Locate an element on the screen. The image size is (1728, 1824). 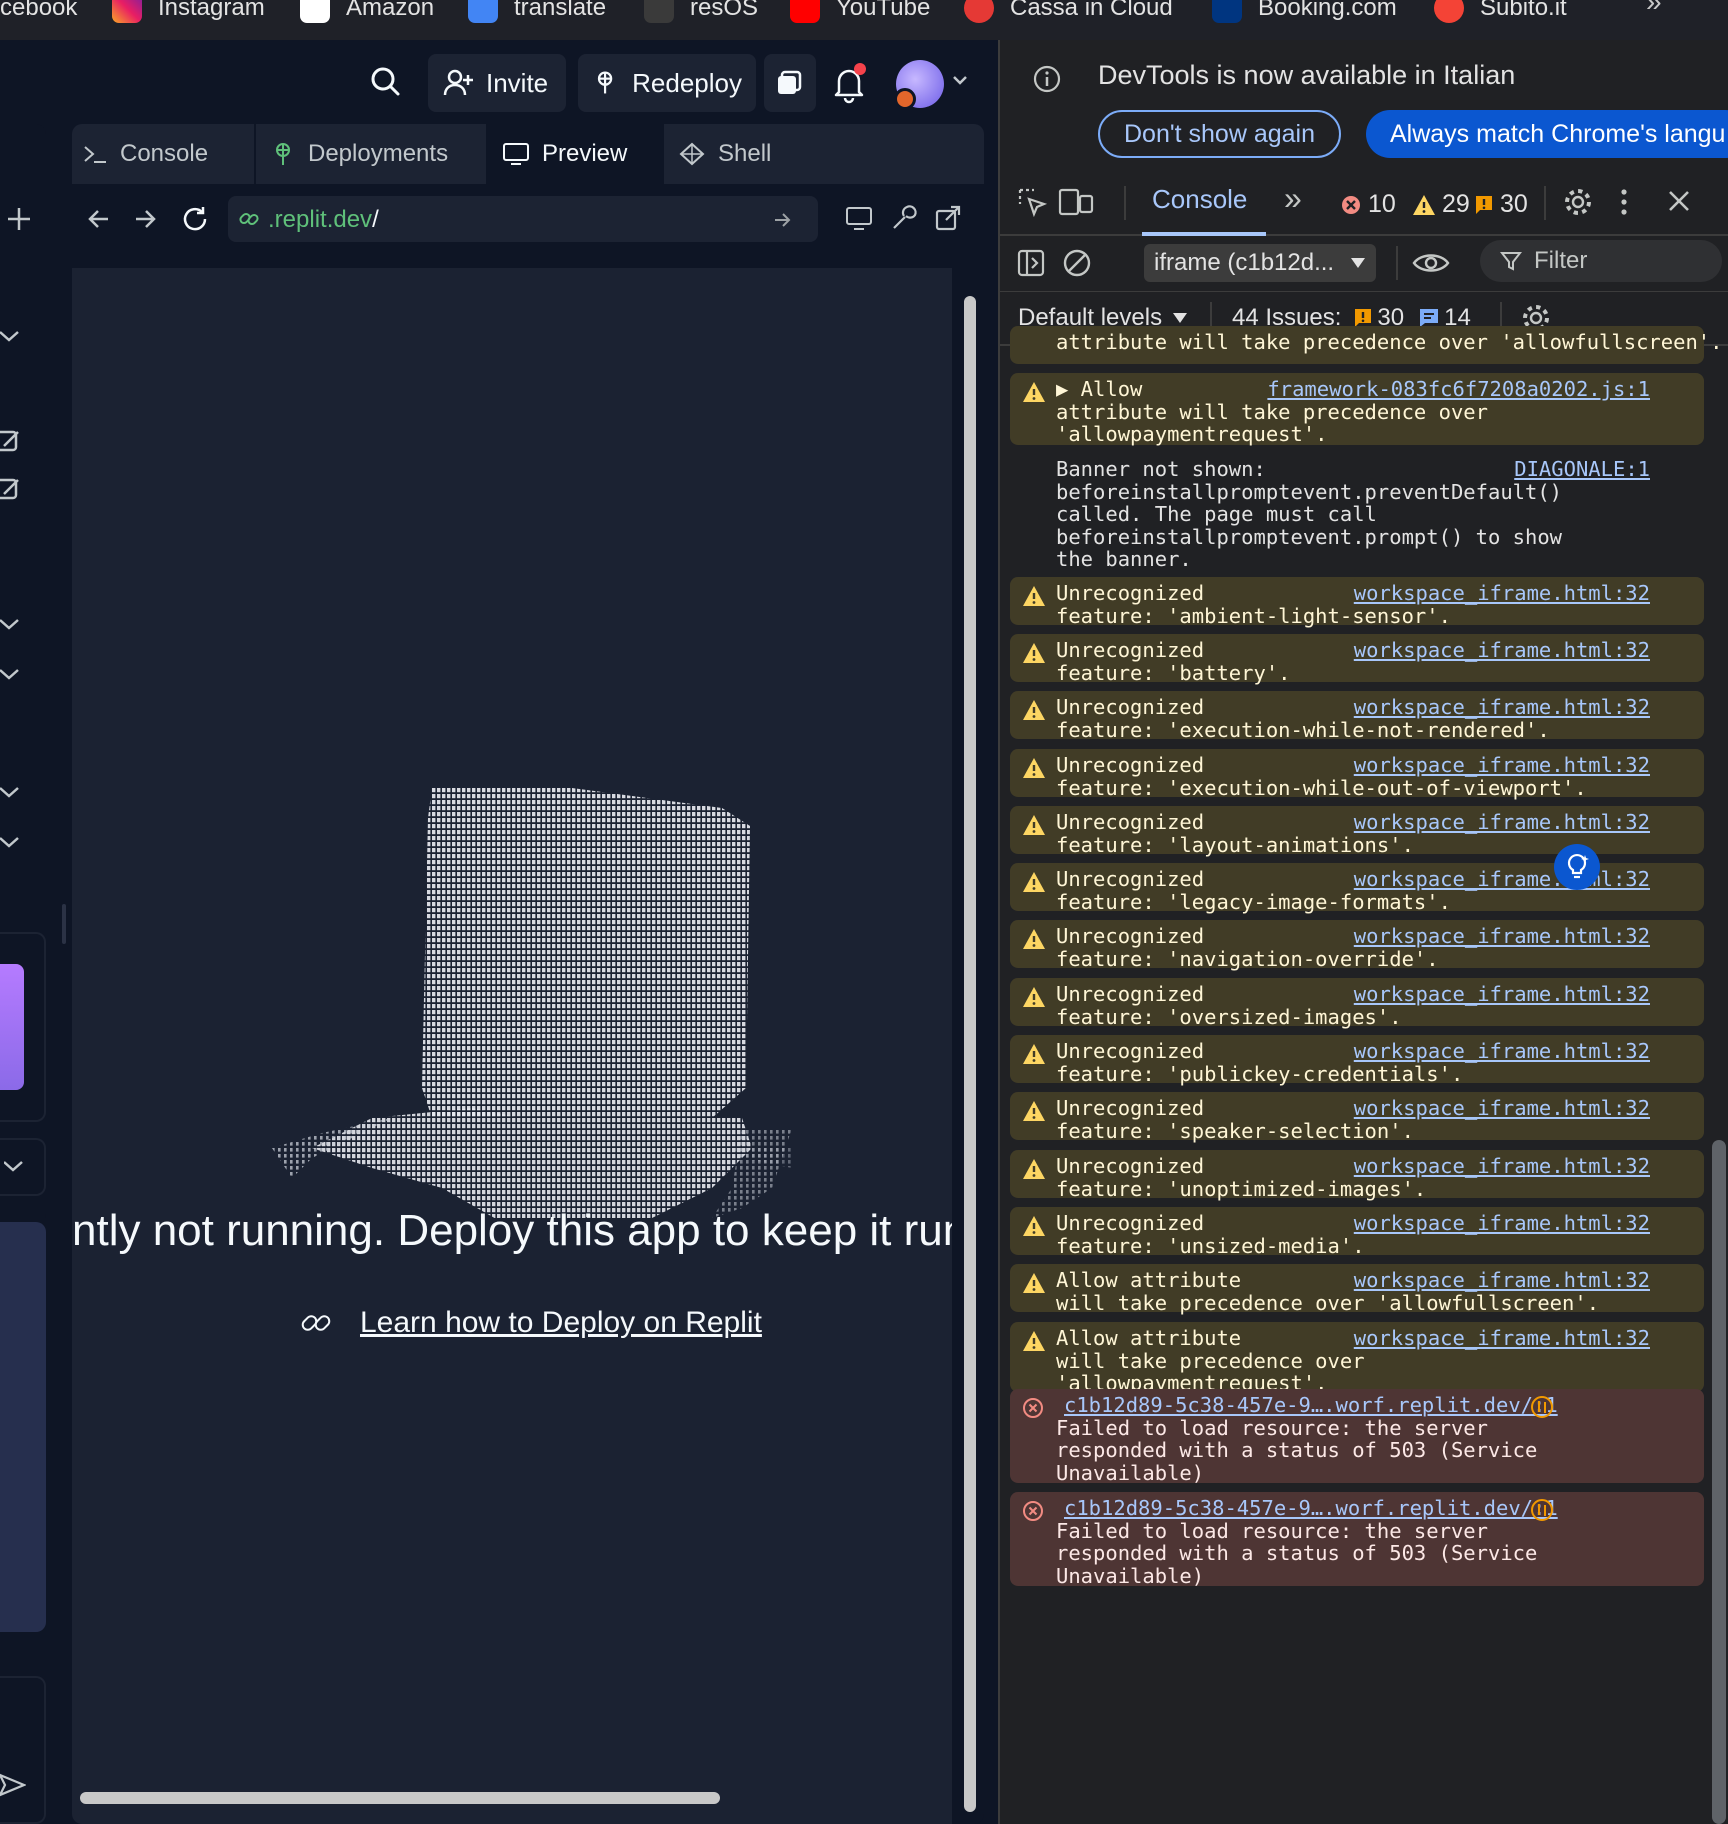
bookmark-subito: Subito.it is located at coordinates (1500, 14).